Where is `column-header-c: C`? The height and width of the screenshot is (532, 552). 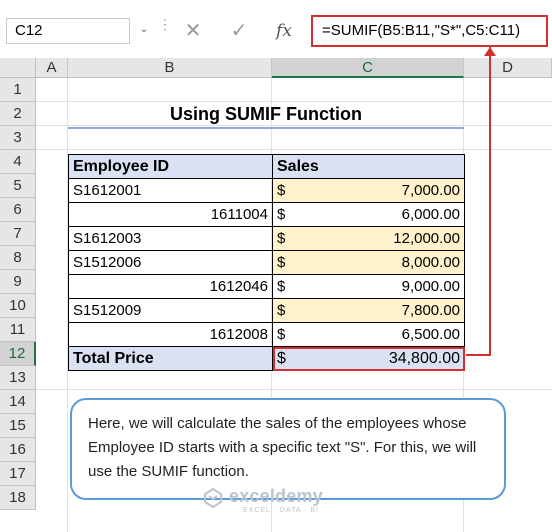
column-header-c: C is located at coordinates (368, 68).